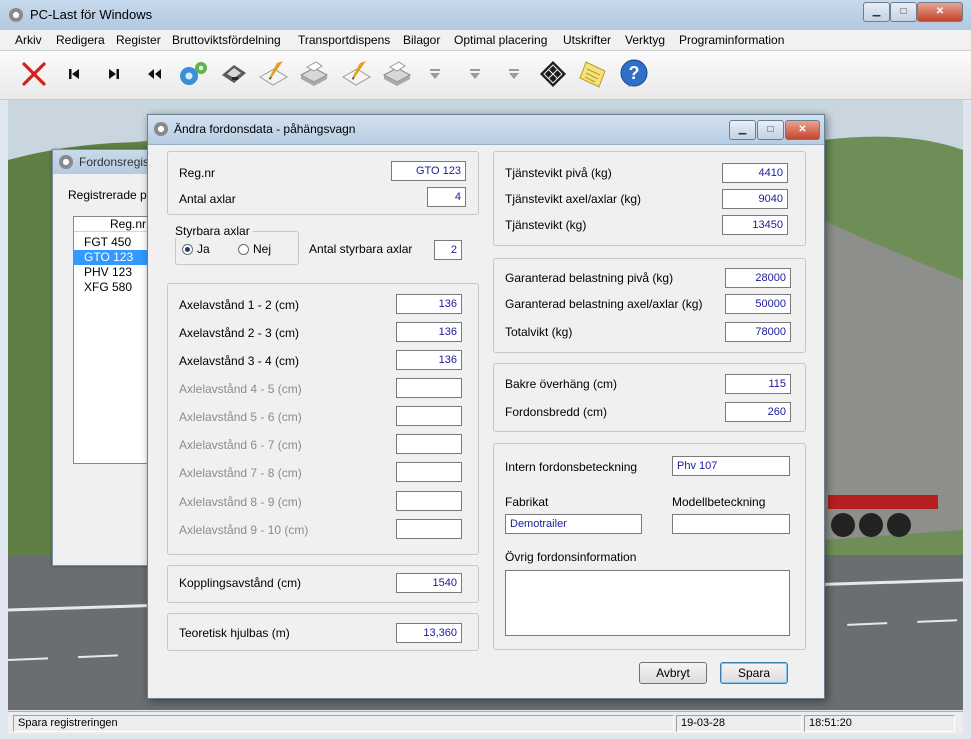 The image size is (971, 739). Describe the element at coordinates (553, 74) in the screenshot. I see `calculator-icon` at that location.